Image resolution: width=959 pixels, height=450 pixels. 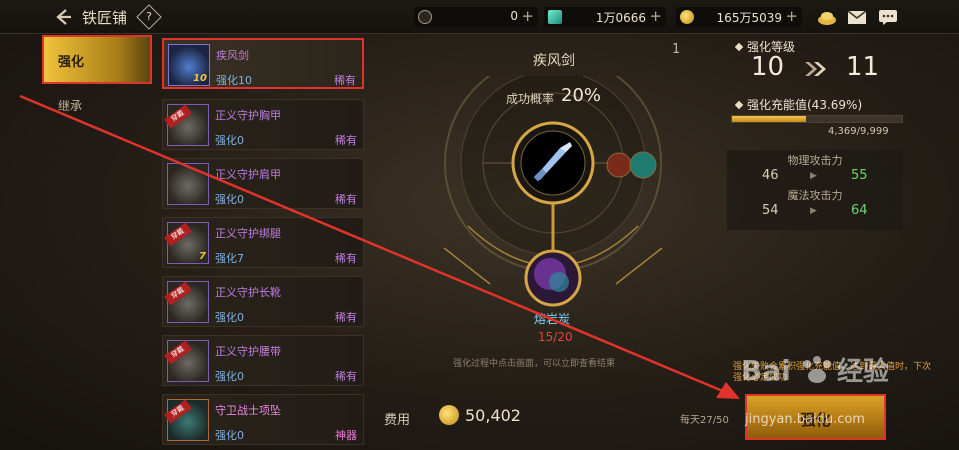 I want to click on back-arrow-icon, so click(x=63, y=17).